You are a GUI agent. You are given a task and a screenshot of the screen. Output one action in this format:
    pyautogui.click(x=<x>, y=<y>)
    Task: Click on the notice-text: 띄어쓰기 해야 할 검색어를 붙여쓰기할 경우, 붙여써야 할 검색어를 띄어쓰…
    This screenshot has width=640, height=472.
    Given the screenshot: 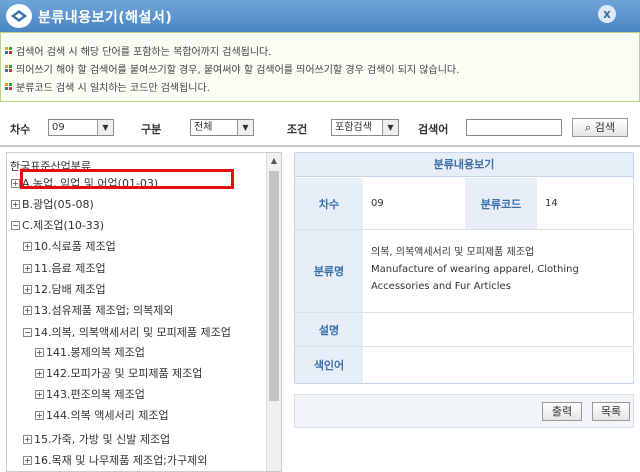 What is the action you would take?
    pyautogui.click(x=238, y=70)
    